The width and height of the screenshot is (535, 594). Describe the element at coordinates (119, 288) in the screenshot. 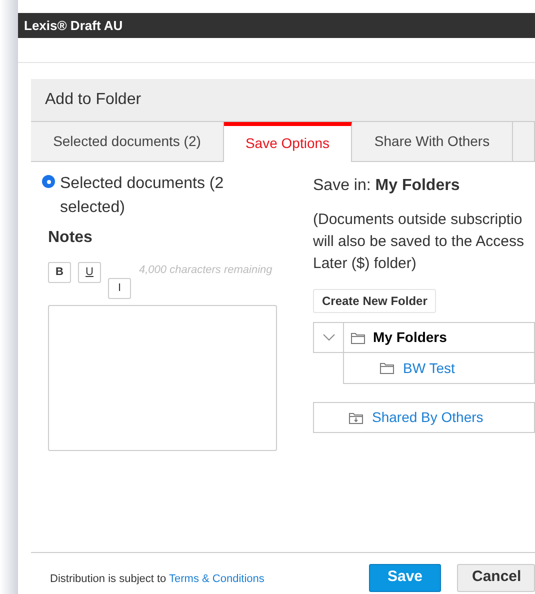

I see `format-button: I` at that location.